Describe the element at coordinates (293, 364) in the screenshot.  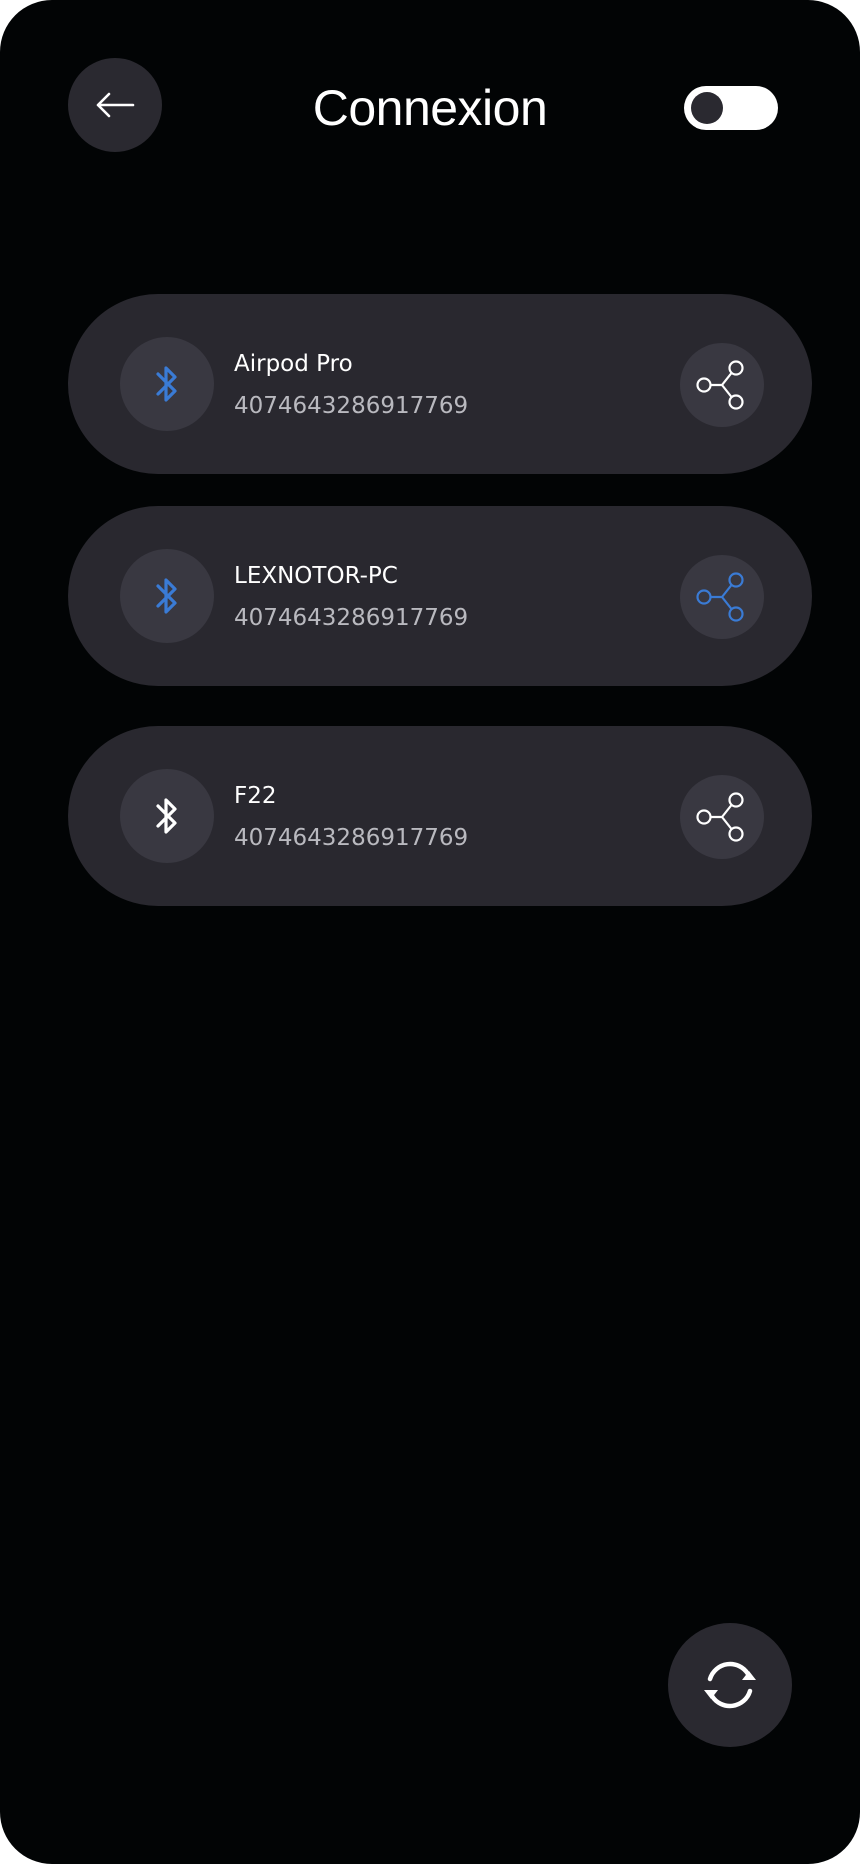
I see `device-name: Airpod Pro` at that location.